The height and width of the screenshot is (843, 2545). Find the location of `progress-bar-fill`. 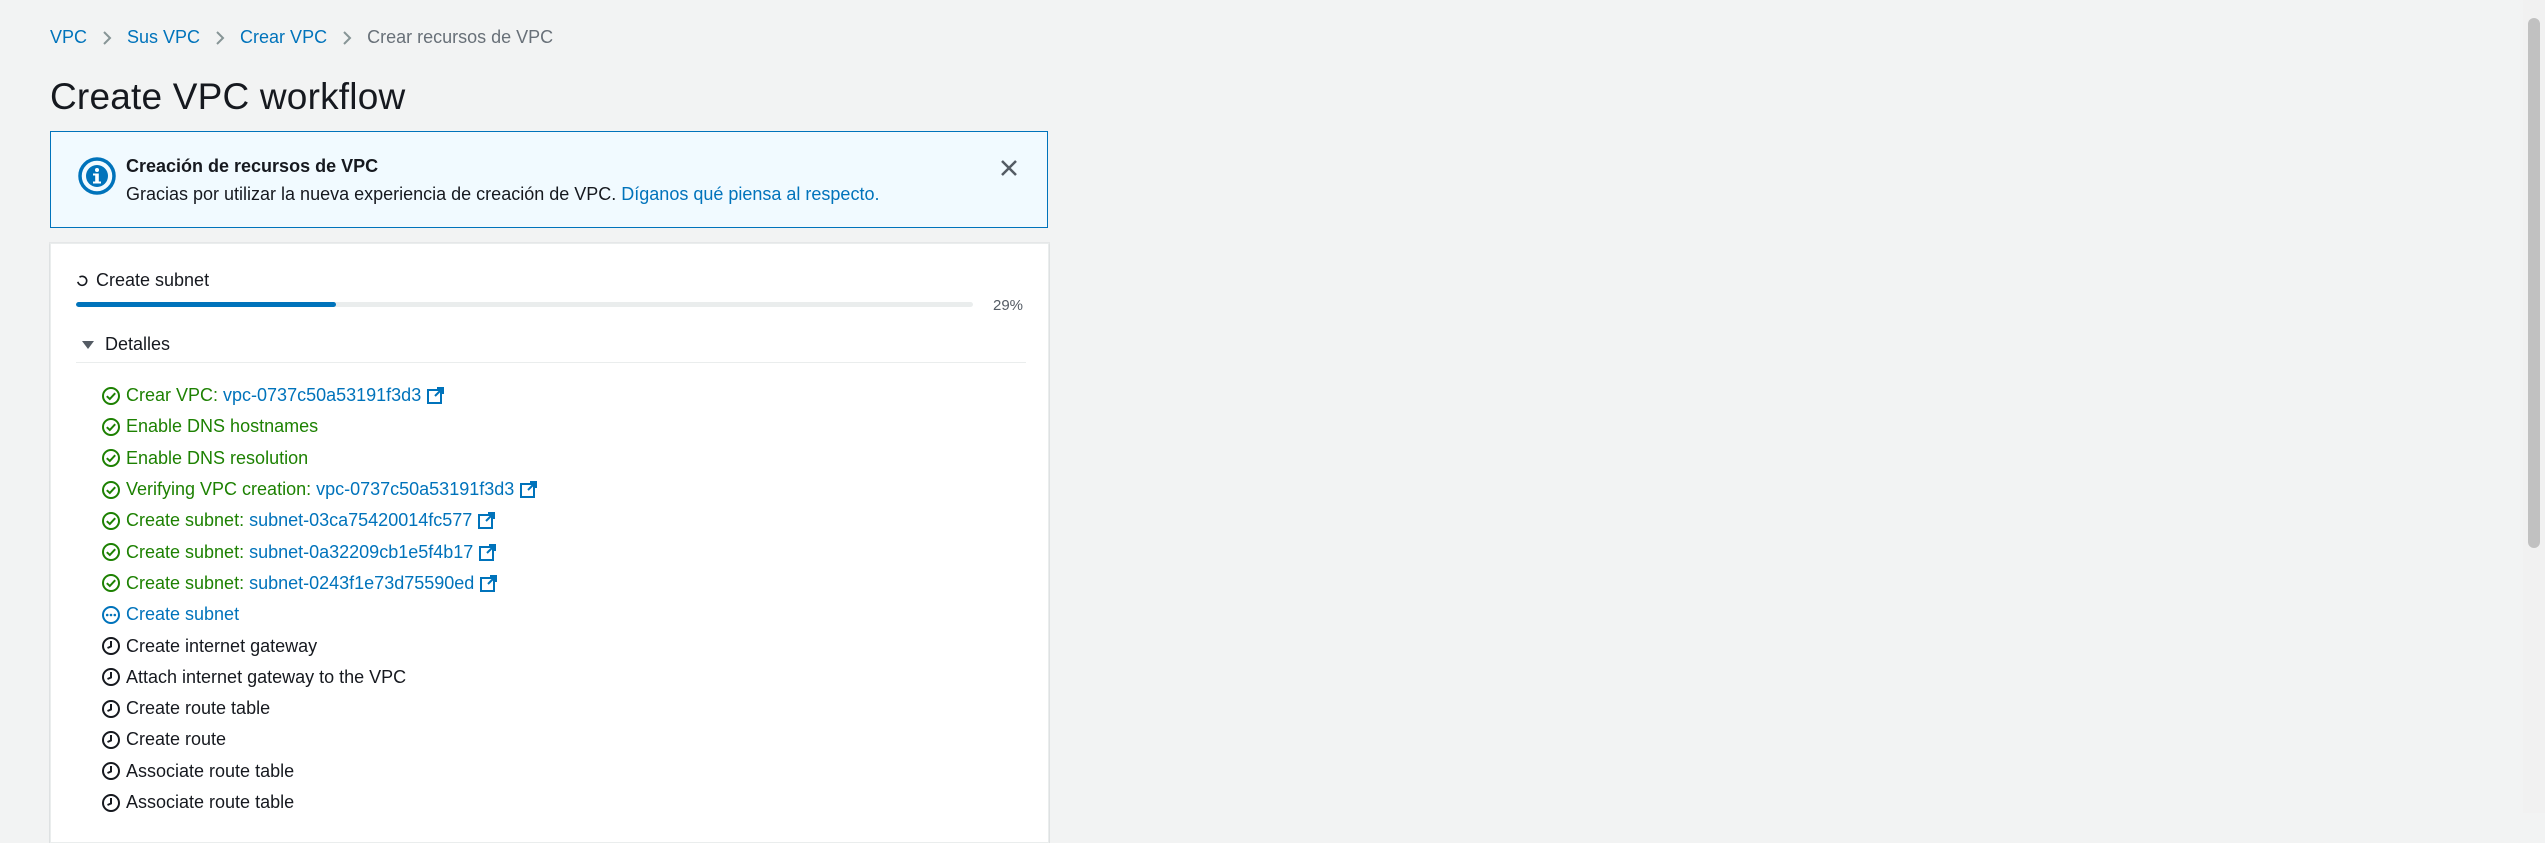

progress-bar-fill is located at coordinates (206, 304).